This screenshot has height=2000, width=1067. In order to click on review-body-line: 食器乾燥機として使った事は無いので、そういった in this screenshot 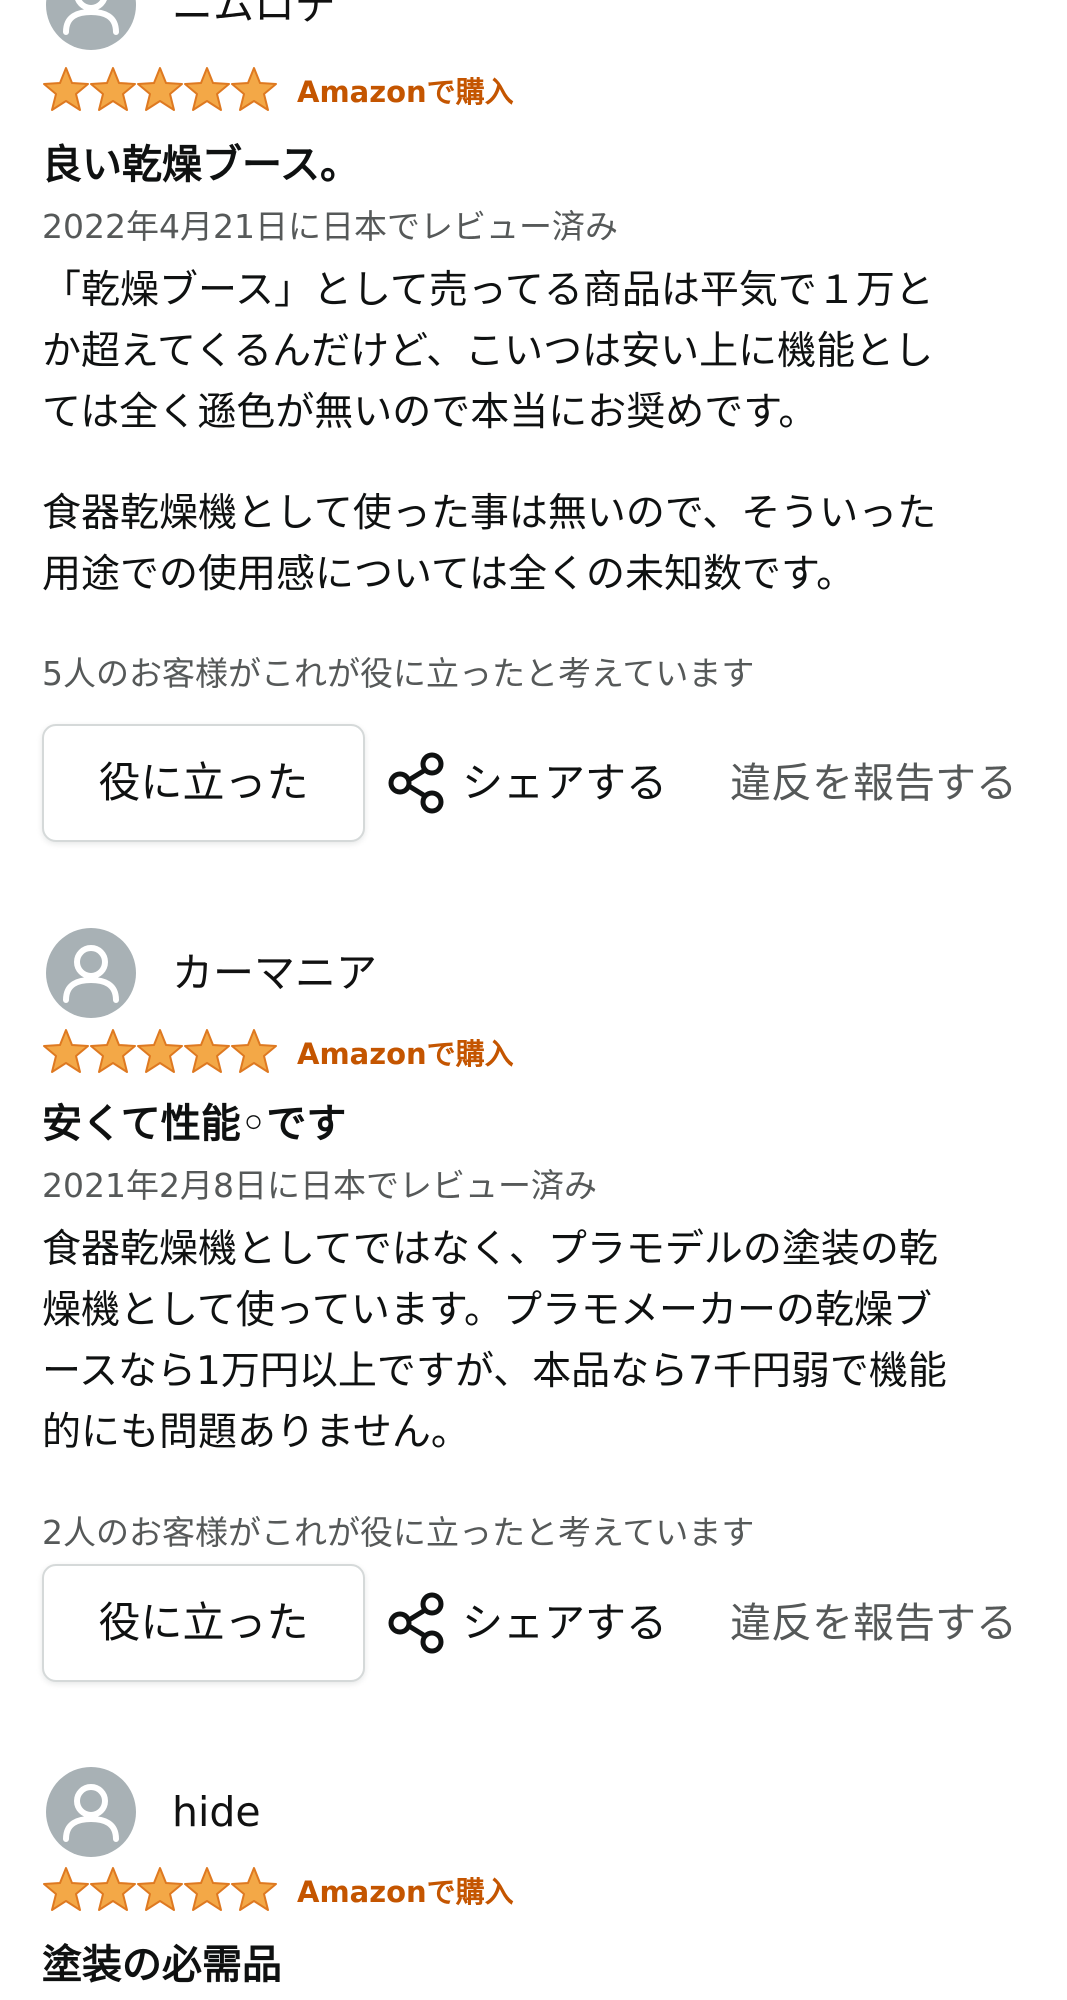, I will do `click(489, 513)`.